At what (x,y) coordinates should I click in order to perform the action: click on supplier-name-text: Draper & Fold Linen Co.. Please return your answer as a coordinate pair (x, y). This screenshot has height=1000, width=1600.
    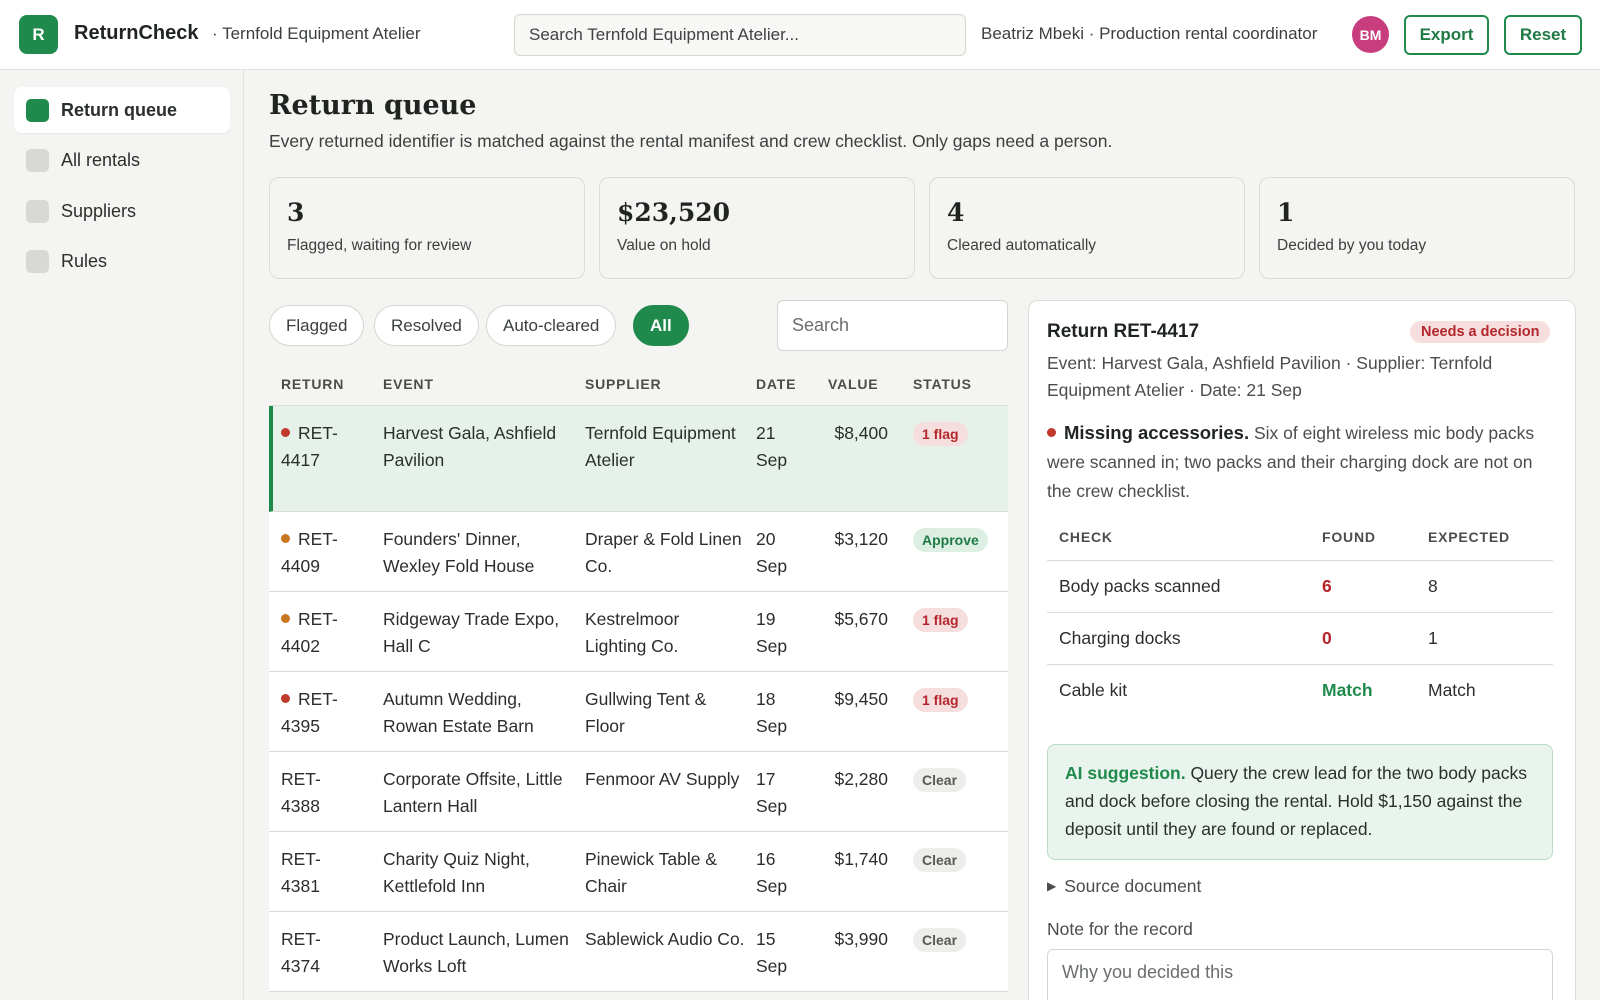
    Looking at the image, I should click on (663, 552).